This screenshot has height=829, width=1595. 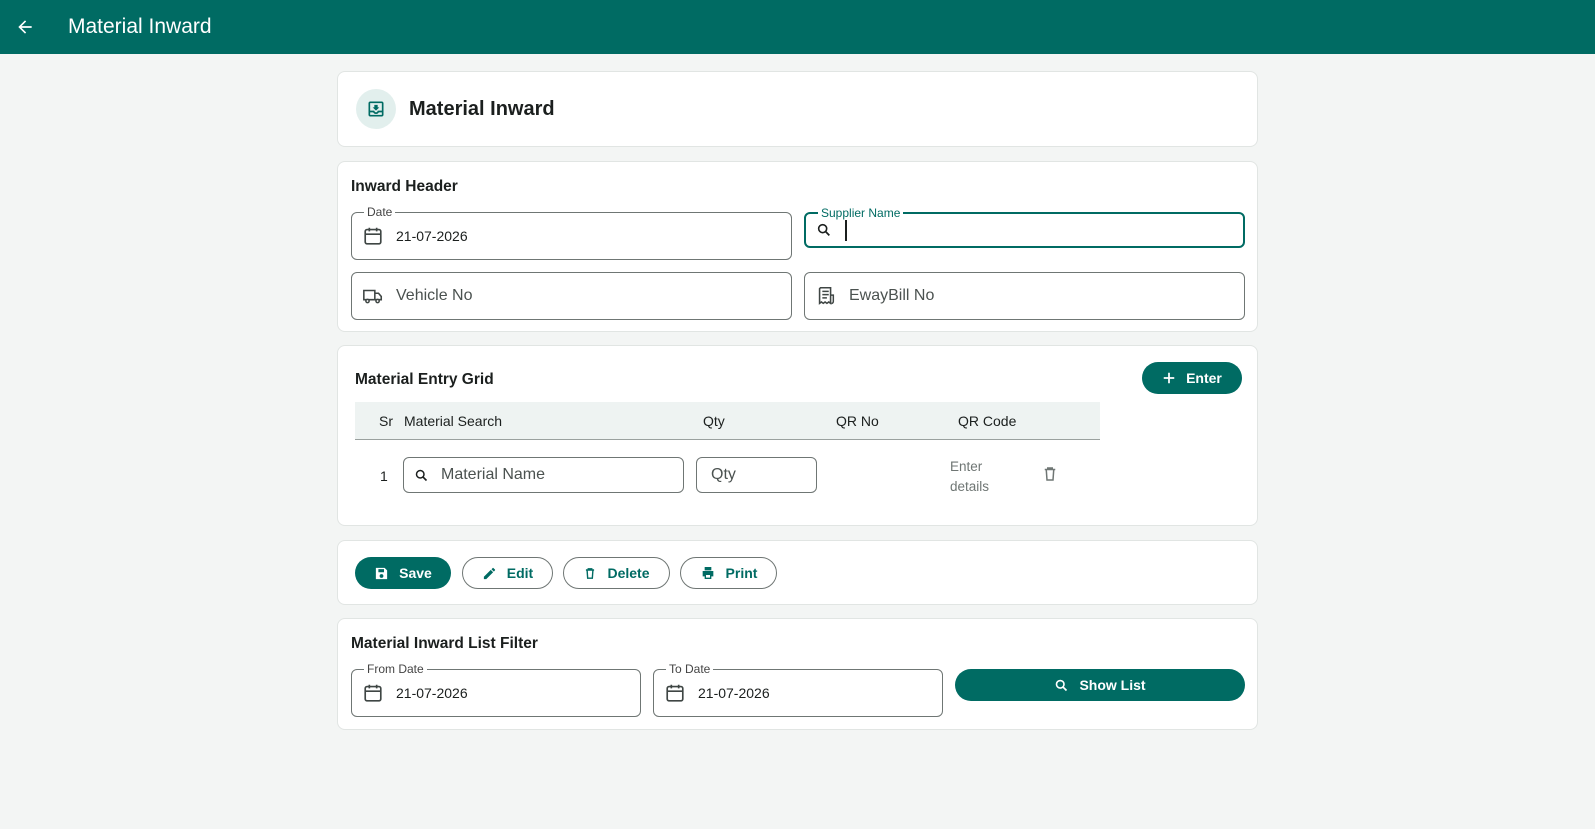 What do you see at coordinates (1204, 378) in the screenshot?
I see `enter-button-label: Enter` at bounding box center [1204, 378].